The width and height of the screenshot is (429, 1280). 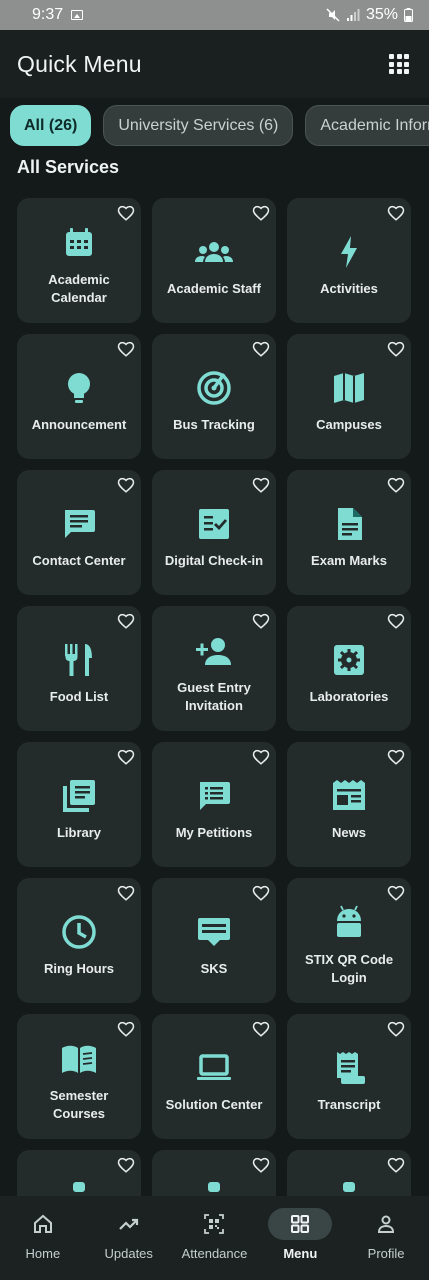 What do you see at coordinates (349, 696) in the screenshot?
I see `service-label: Laboratories` at bounding box center [349, 696].